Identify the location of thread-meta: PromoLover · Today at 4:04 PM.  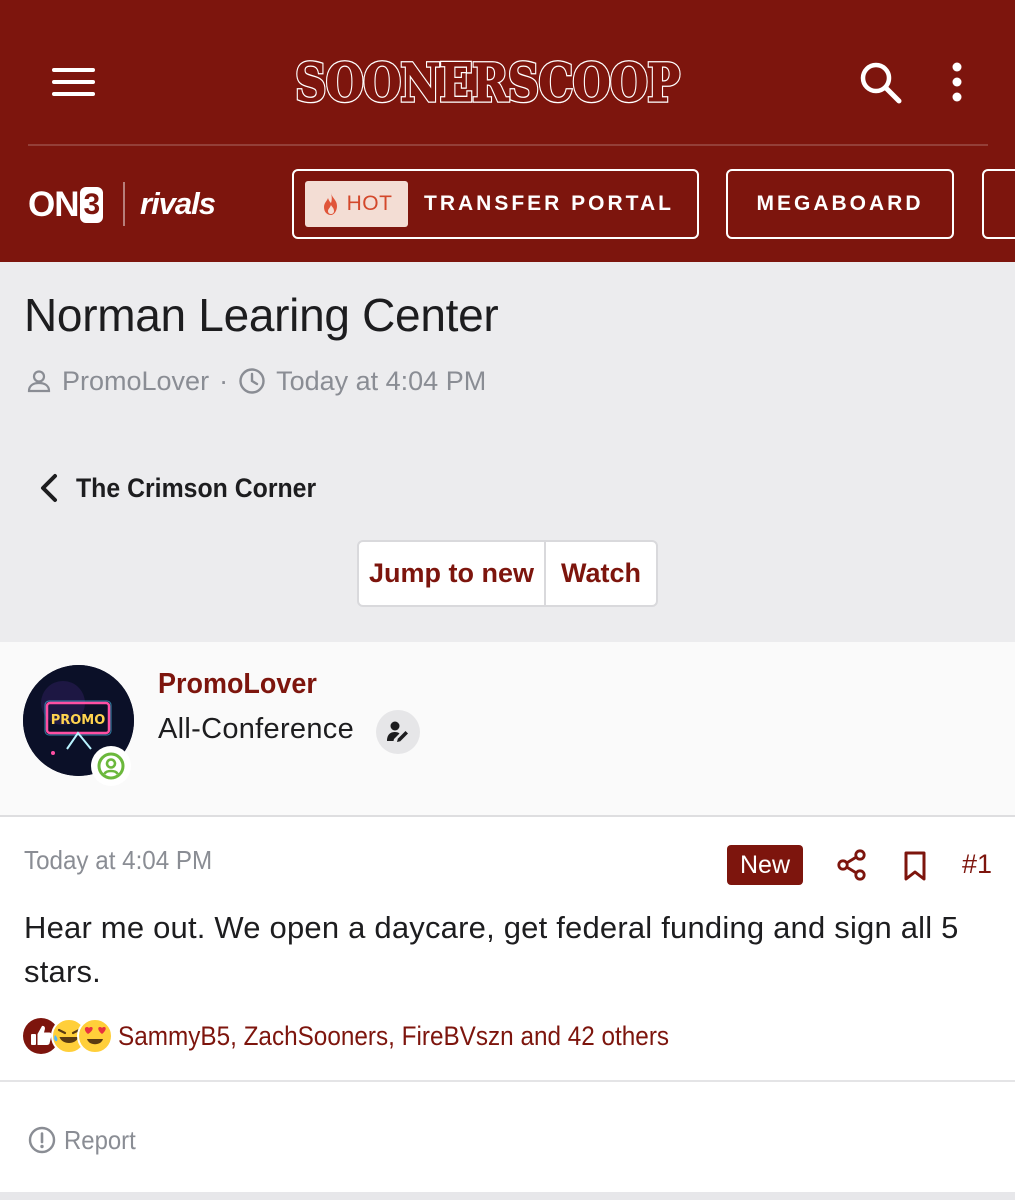
(256, 381).